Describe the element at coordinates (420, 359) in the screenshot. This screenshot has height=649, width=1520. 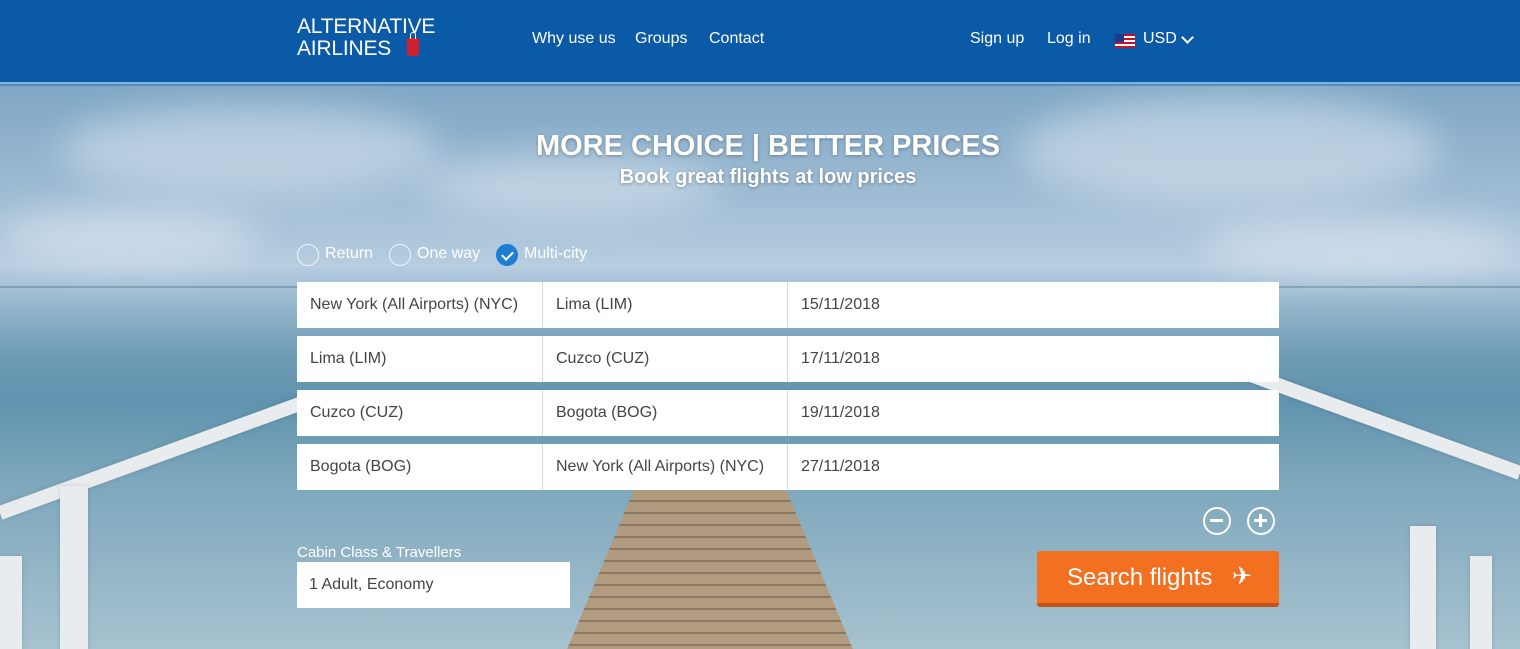
I see `origin-input: Lima (LIM)` at that location.